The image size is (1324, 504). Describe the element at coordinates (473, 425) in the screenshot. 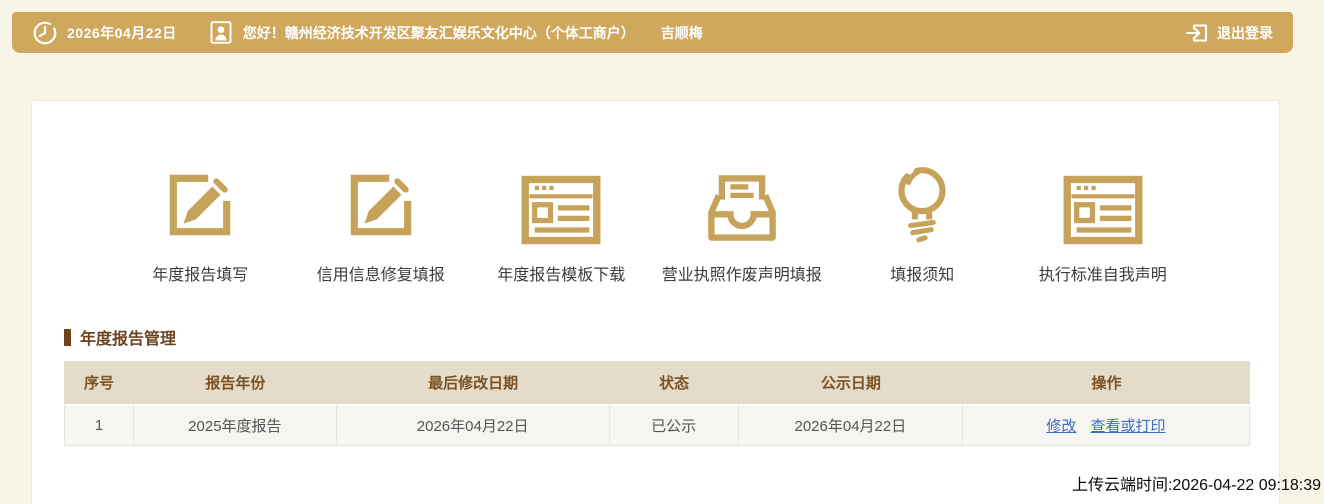

I see `cell-modified: 2026年04月22日` at that location.